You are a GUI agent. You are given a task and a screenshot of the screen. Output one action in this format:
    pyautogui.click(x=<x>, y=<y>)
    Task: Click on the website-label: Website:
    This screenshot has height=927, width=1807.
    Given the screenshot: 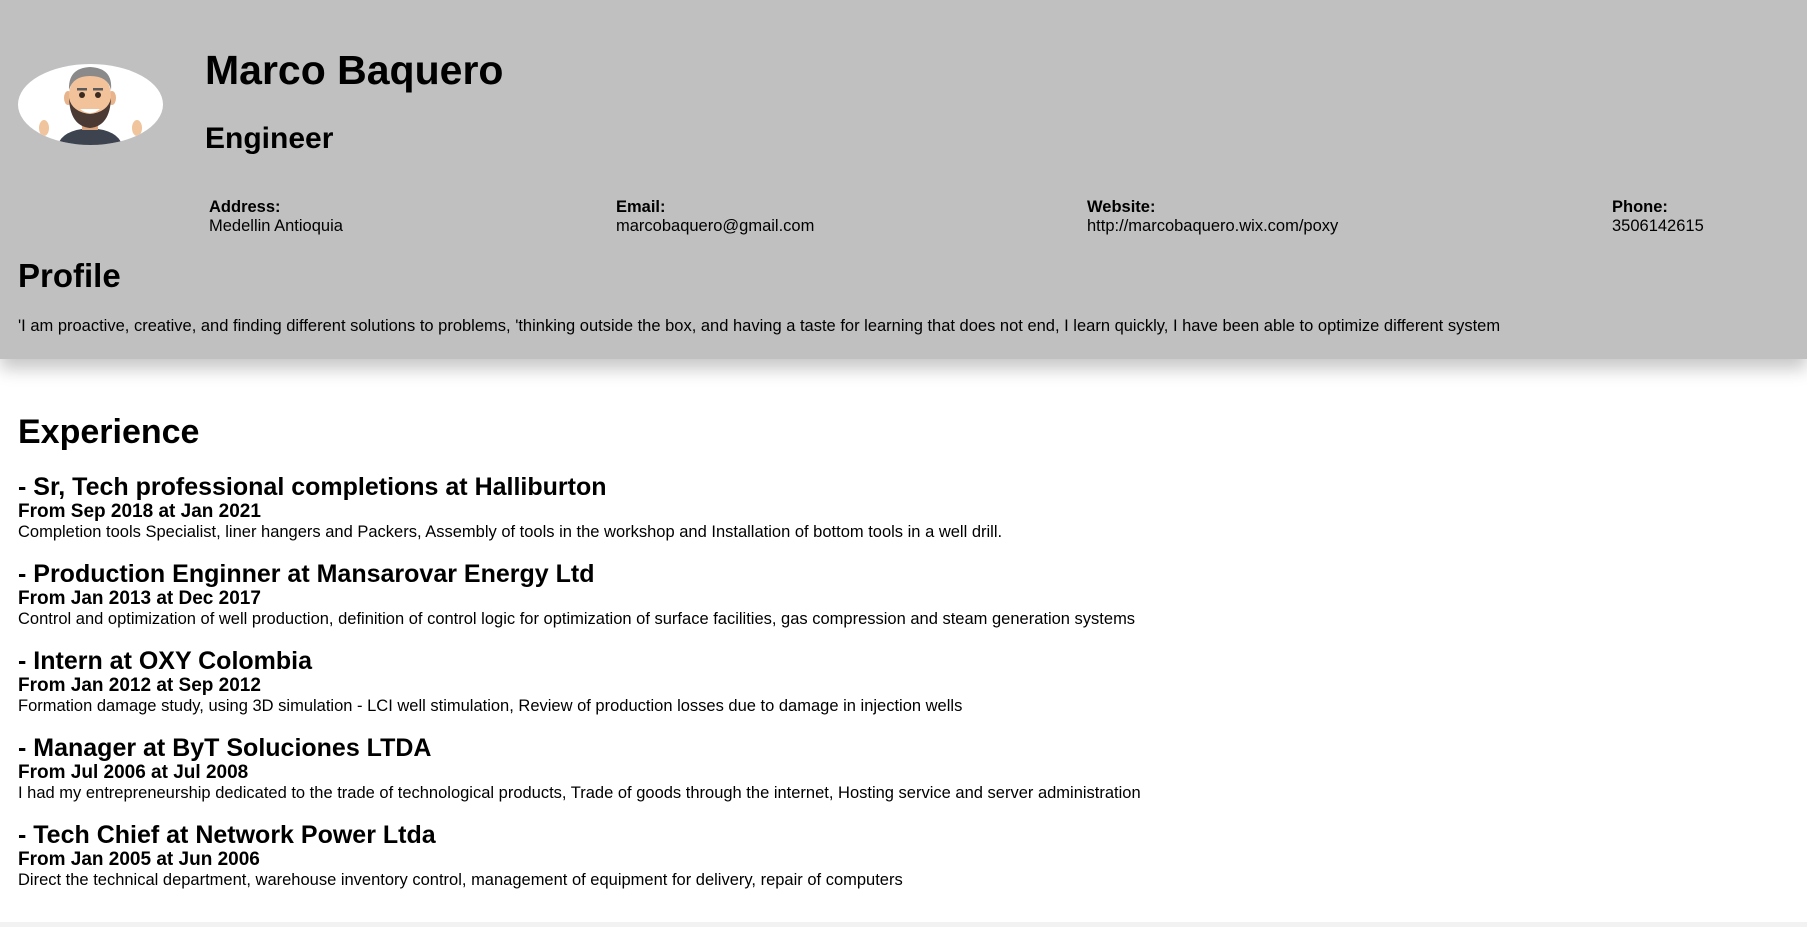 What is the action you would take?
    pyautogui.click(x=1121, y=207)
    